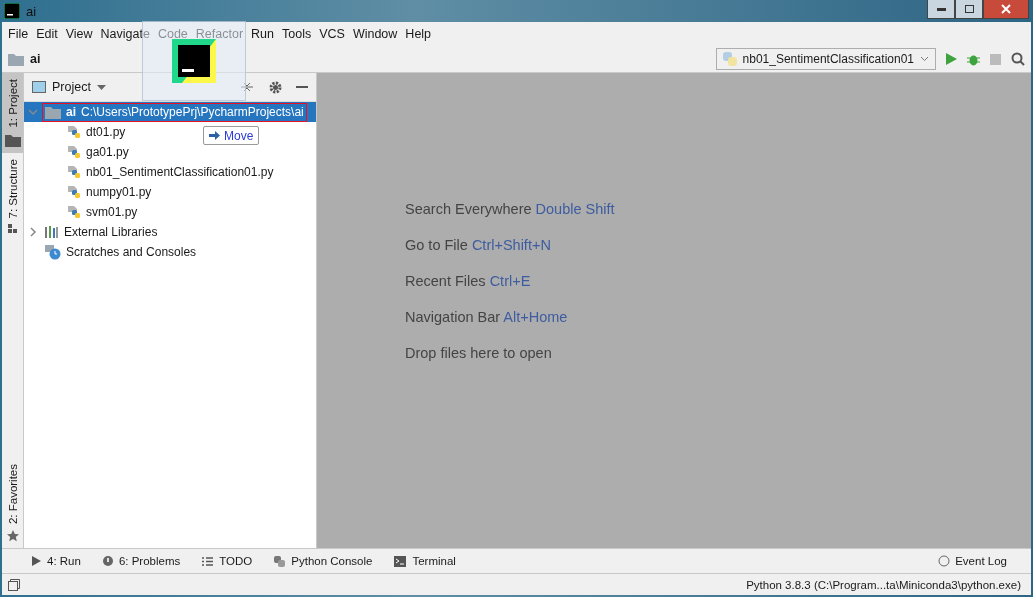  I want to click on chevron-right-icon, so click(33, 232).